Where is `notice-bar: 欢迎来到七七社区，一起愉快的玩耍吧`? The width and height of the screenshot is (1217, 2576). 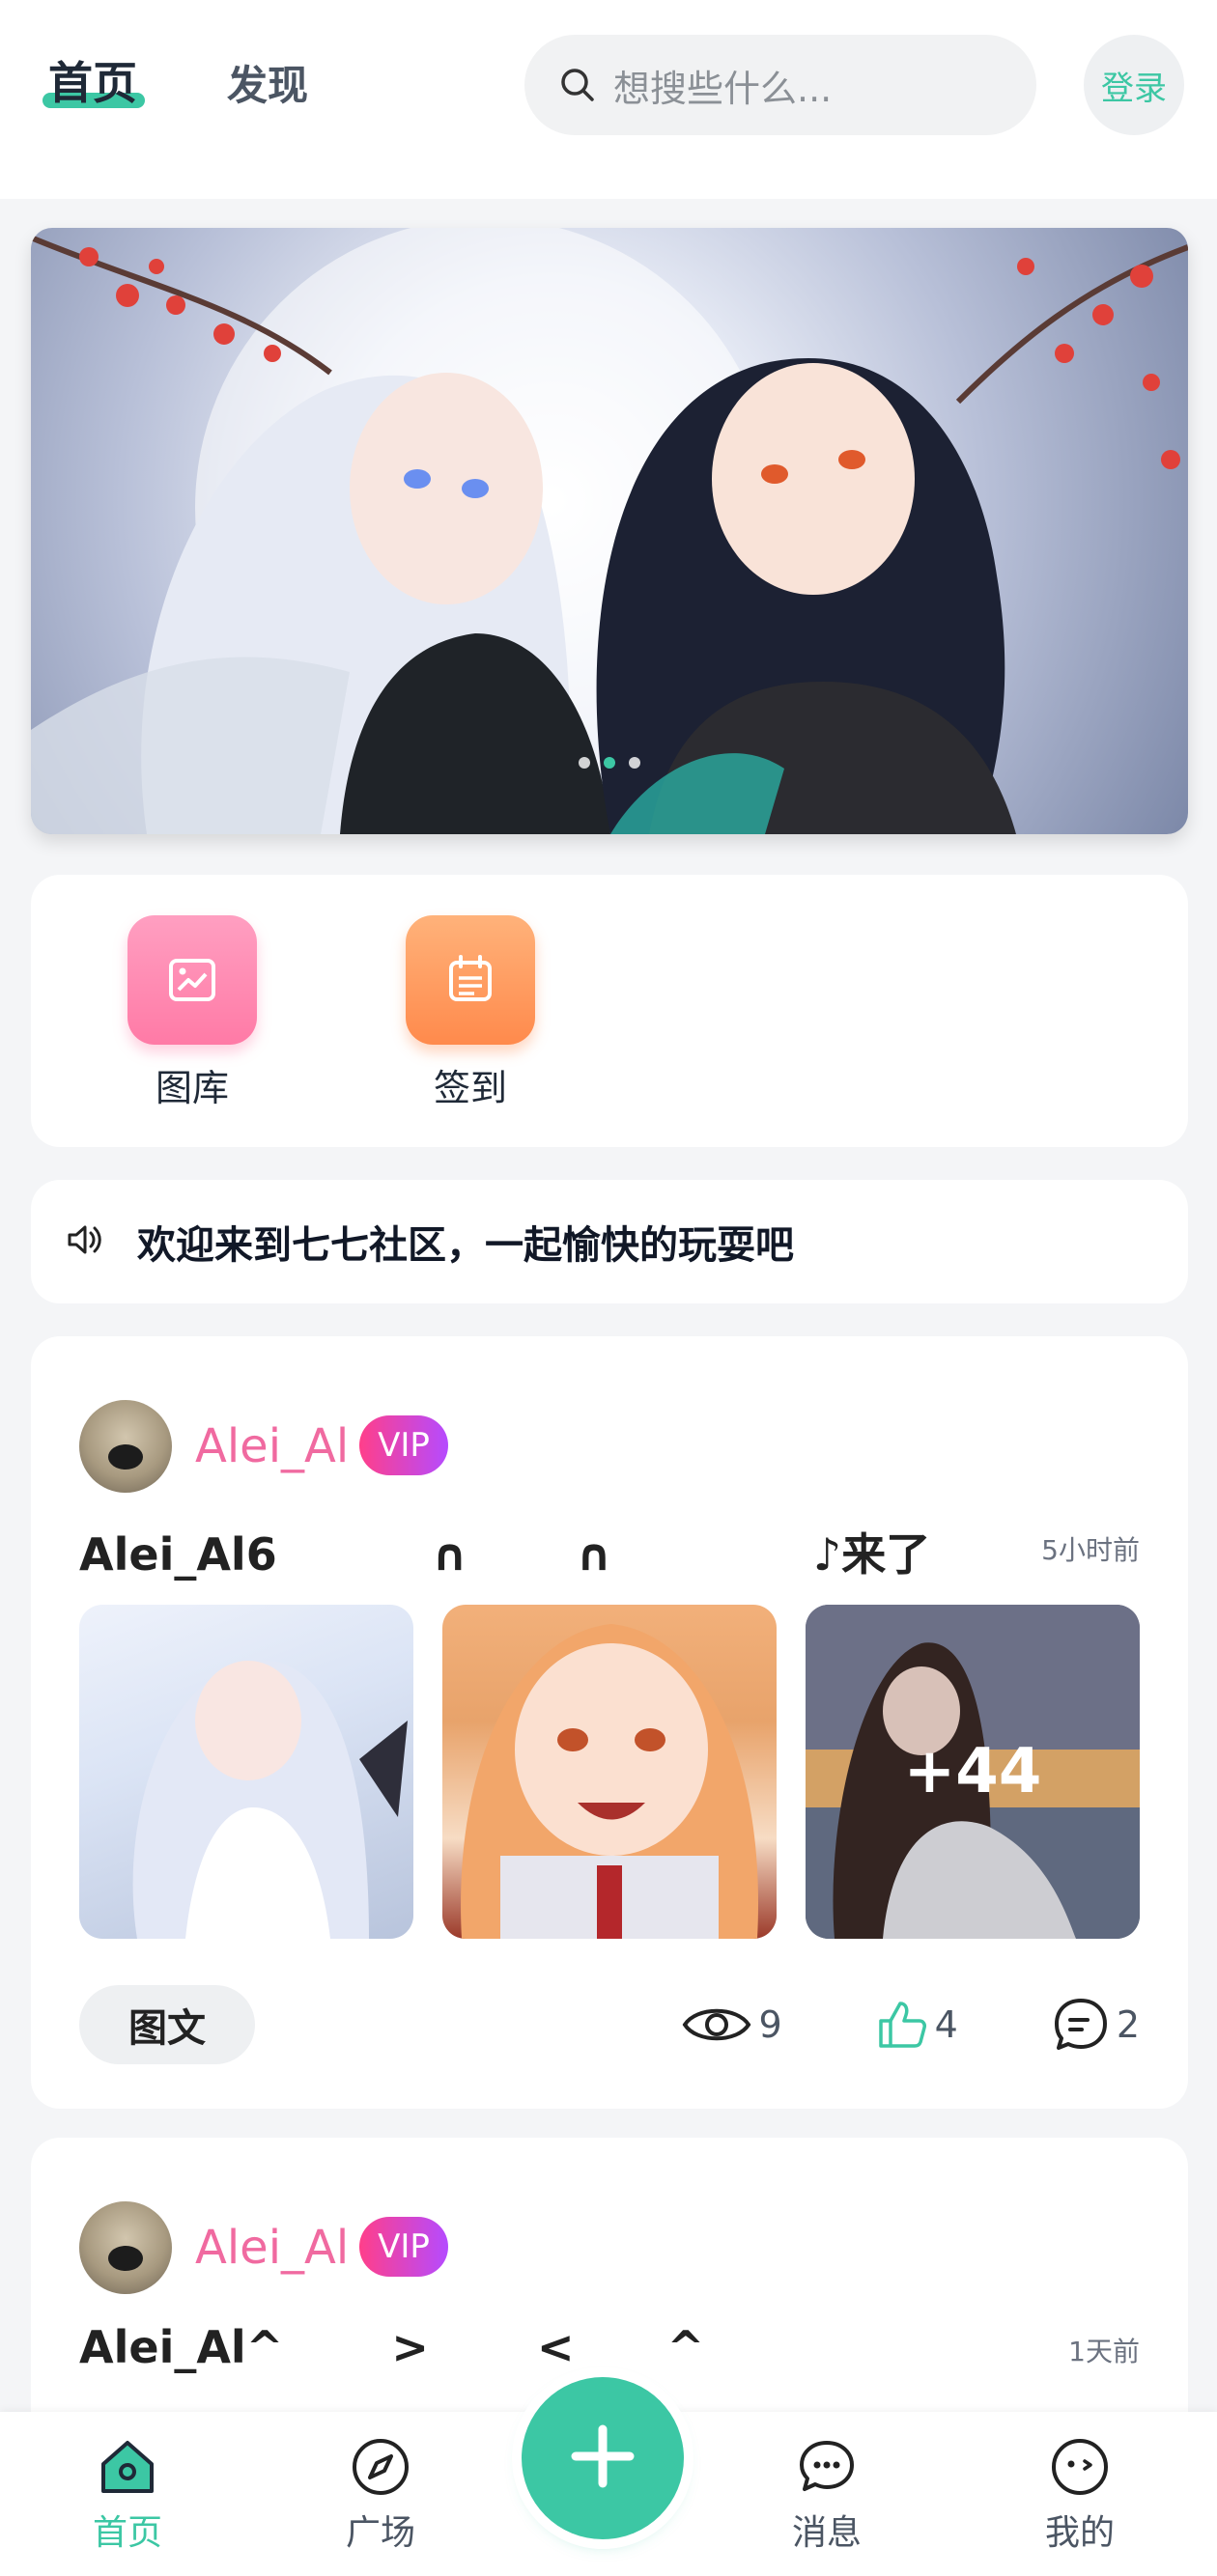
notice-bar: 欢迎来到七七社区，一起愉快的玩耍吧 is located at coordinates (609, 1242).